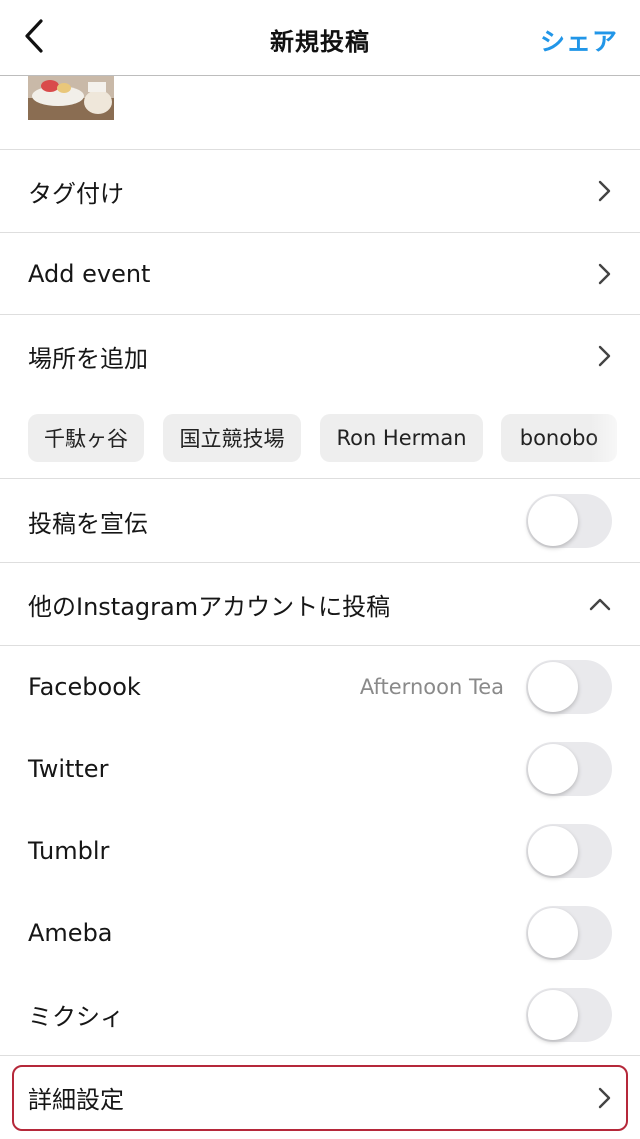 Image resolution: width=640 pixels, height=1139 pixels. I want to click on share-button: シェア, so click(579, 40).